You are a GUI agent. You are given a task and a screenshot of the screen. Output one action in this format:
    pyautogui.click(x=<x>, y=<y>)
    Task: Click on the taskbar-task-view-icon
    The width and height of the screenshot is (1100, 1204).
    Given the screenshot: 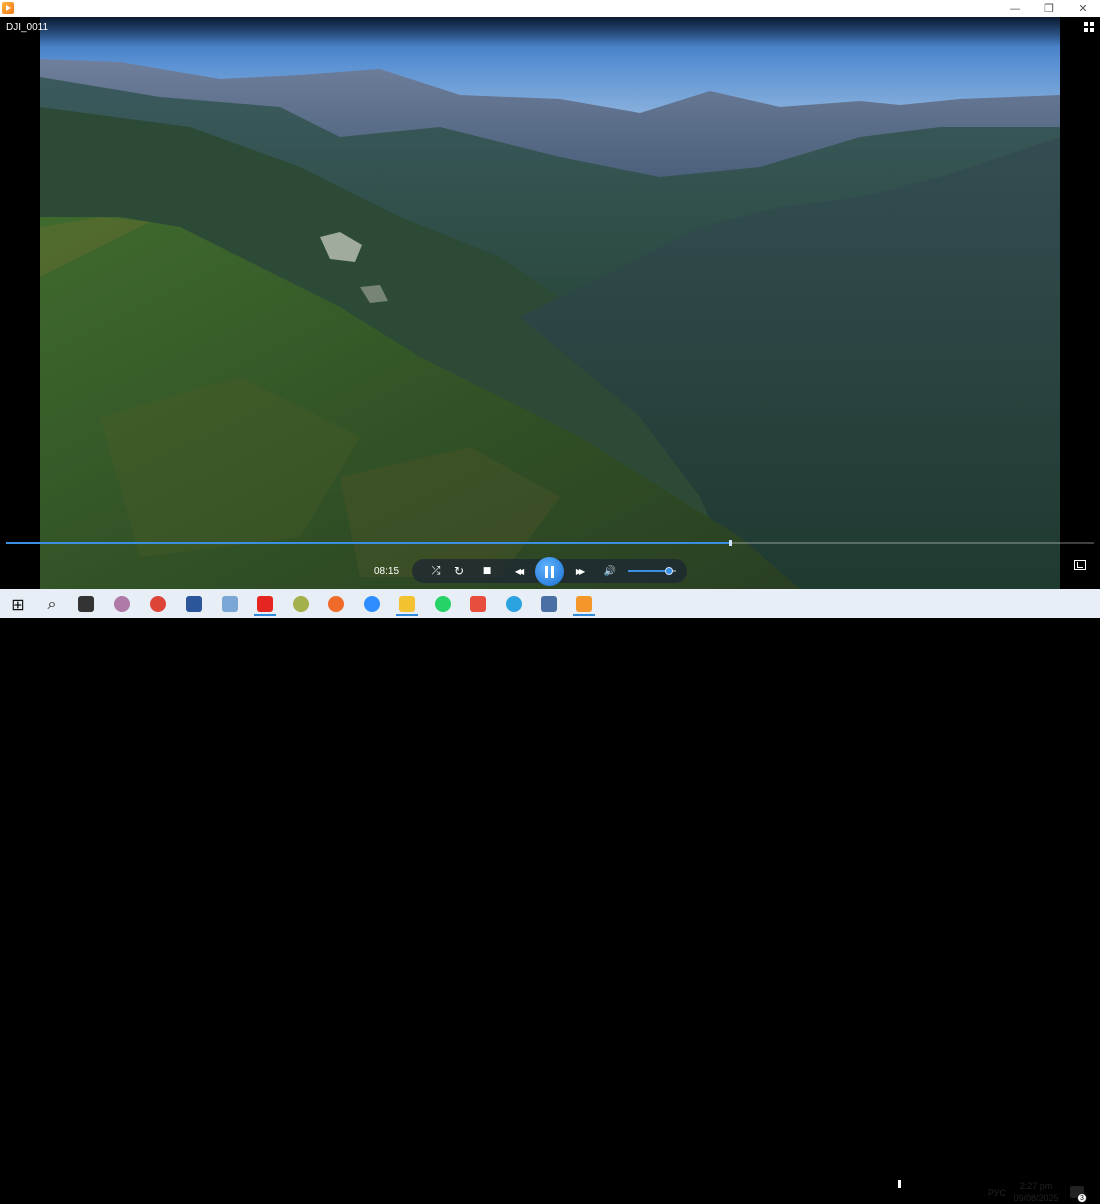 What is the action you would take?
    pyautogui.click(x=86, y=604)
    